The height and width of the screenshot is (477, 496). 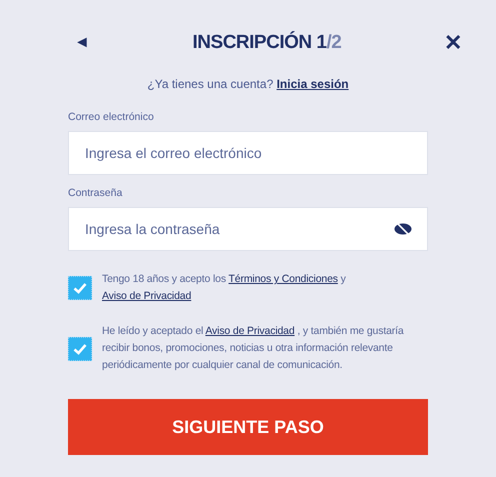 I want to click on consent-link: Términos y Condiciones, so click(x=283, y=279).